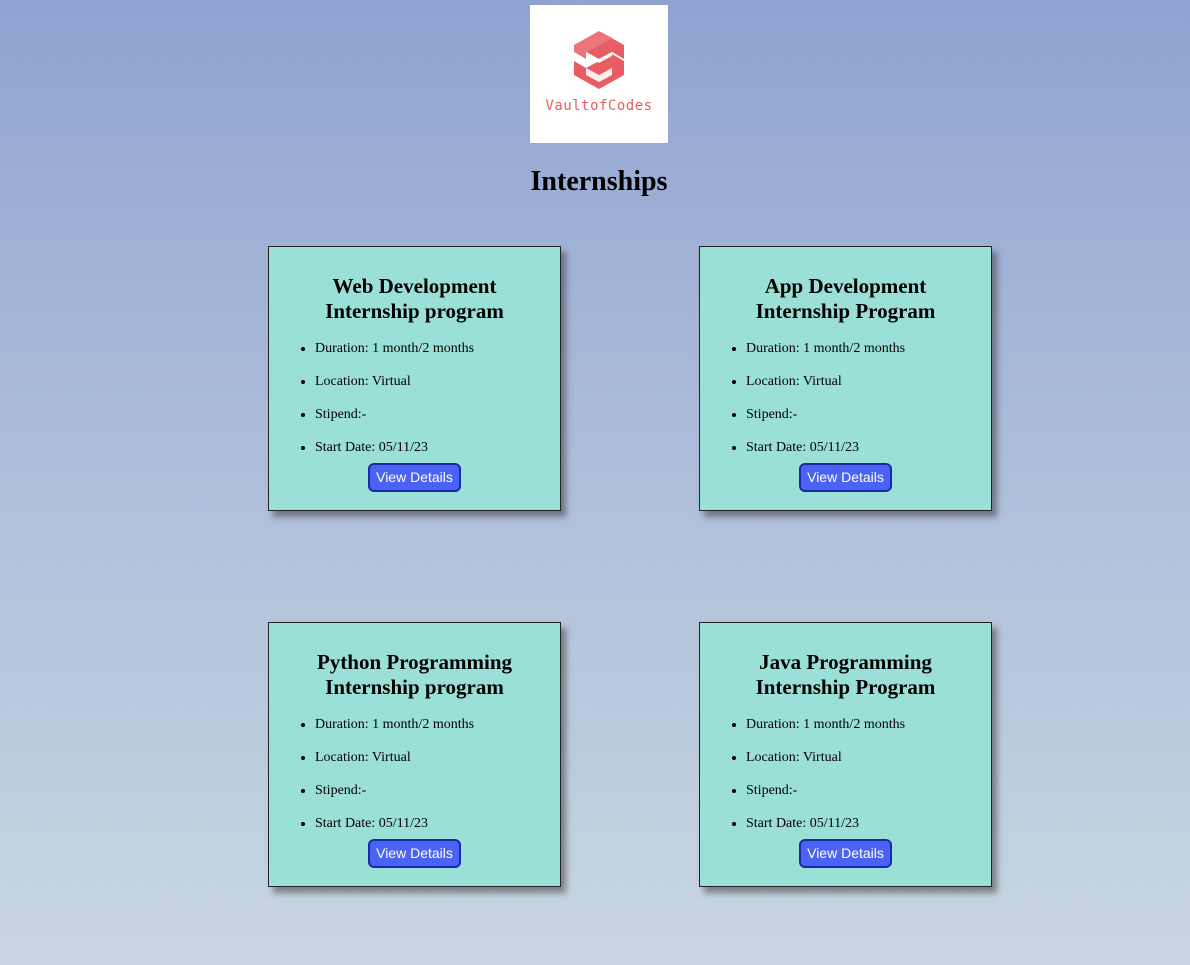 The height and width of the screenshot is (965, 1190). I want to click on card-title: Java Programming Internship Program, so click(845, 674).